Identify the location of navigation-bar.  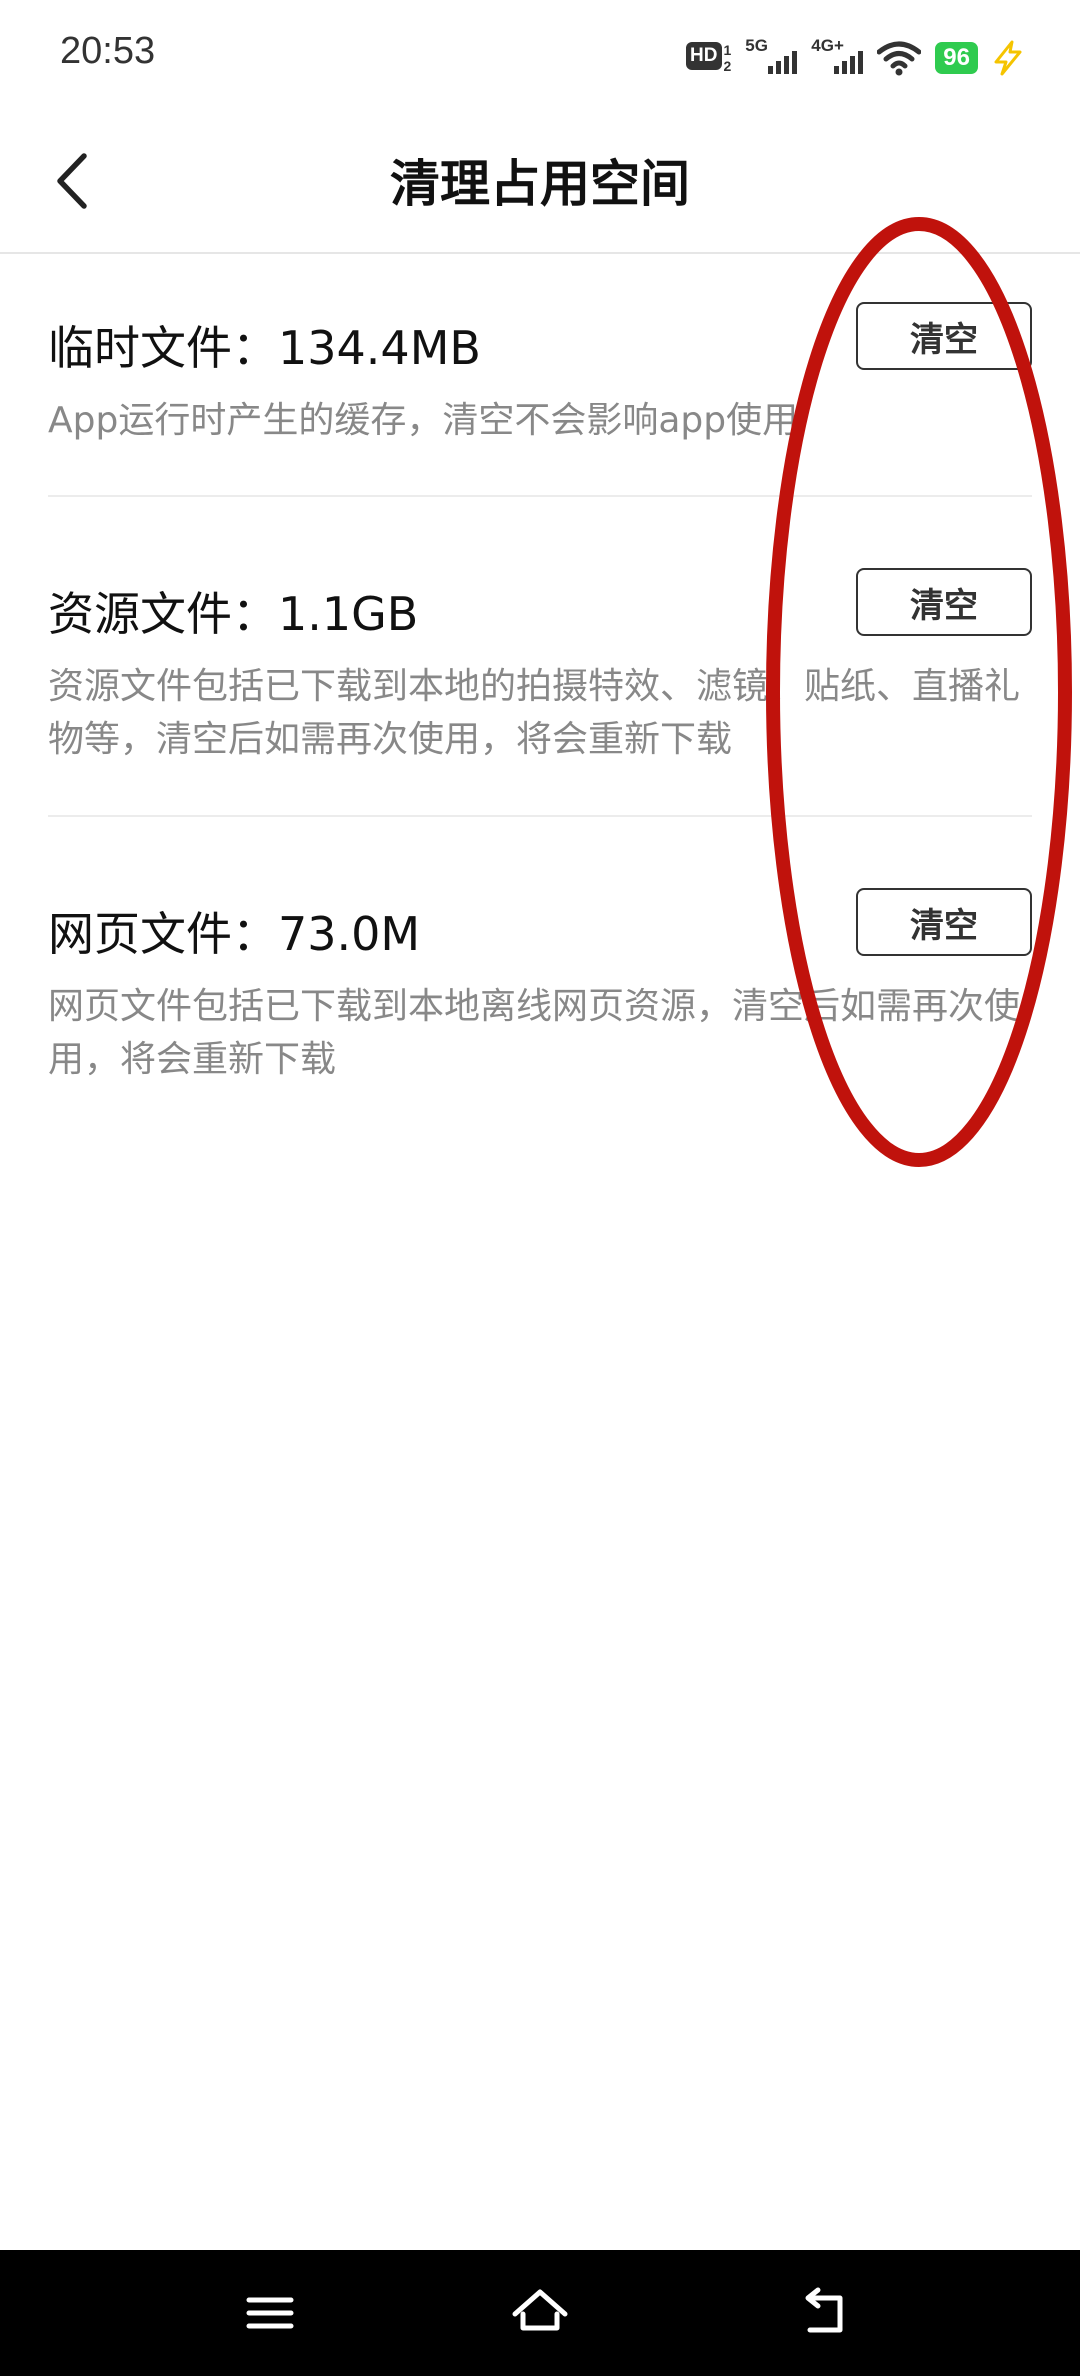
(540, 2313).